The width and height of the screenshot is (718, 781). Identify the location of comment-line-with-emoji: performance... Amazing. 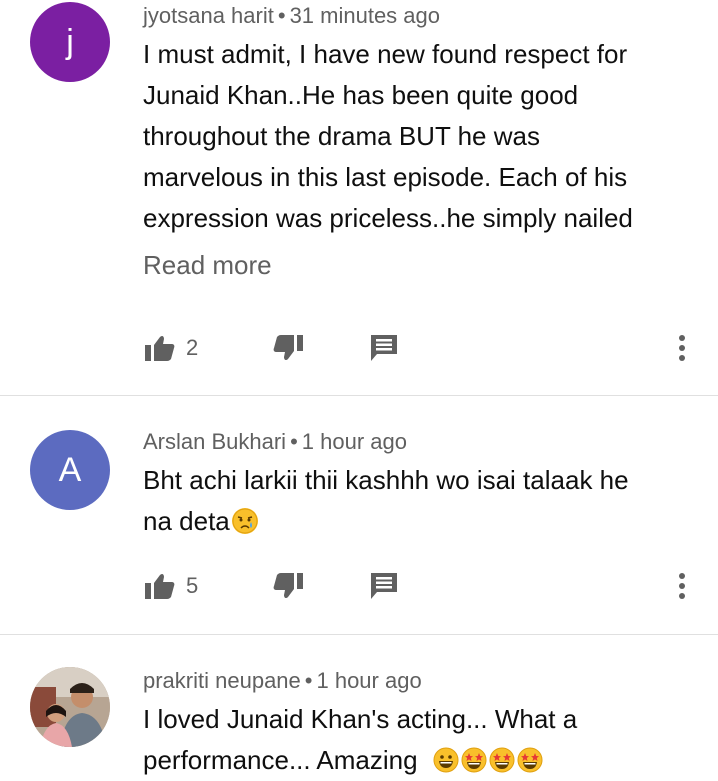
(418, 760).